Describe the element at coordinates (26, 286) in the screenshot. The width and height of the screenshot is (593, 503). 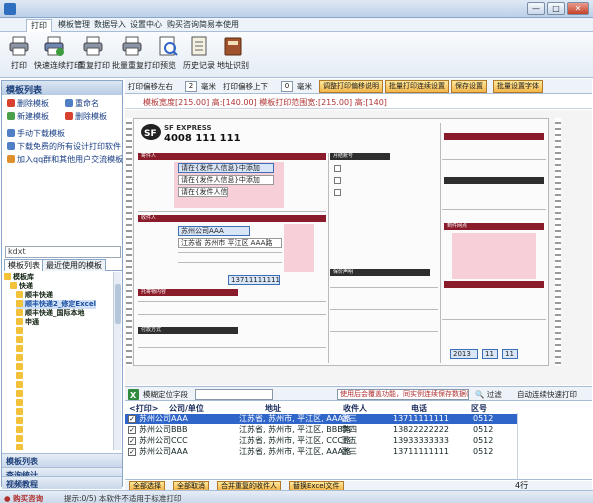
I see `tree-item-label: 快递` at that location.